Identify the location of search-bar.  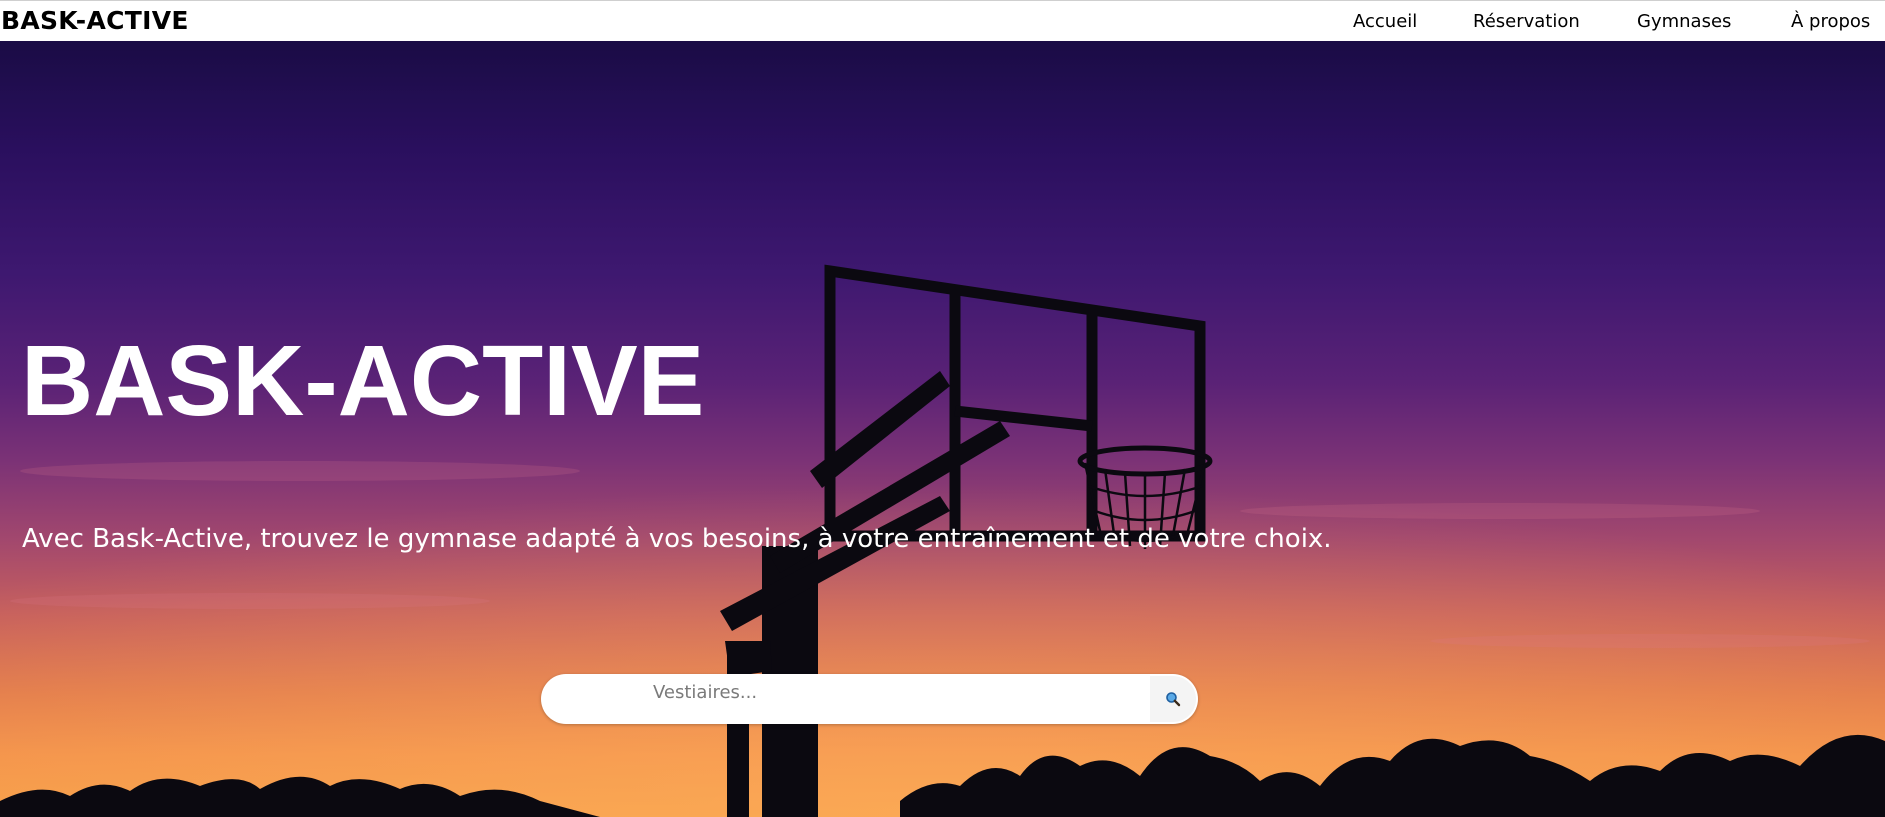
(869, 699).